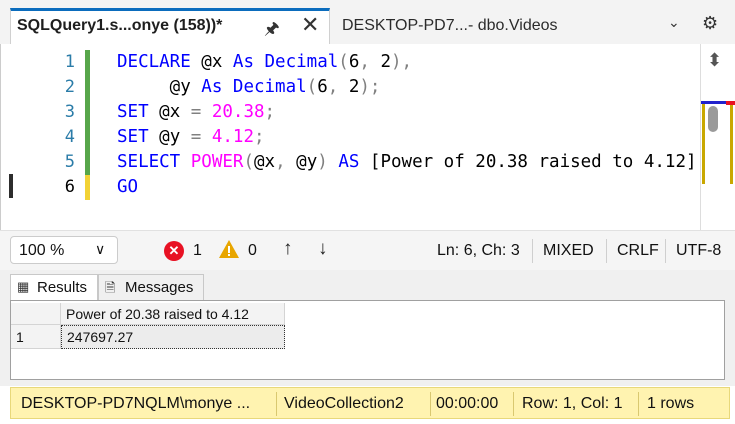 This screenshot has height=424, width=735. What do you see at coordinates (572, 403) in the screenshot?
I see `row-col-position: Row: 1, Col: 1` at bounding box center [572, 403].